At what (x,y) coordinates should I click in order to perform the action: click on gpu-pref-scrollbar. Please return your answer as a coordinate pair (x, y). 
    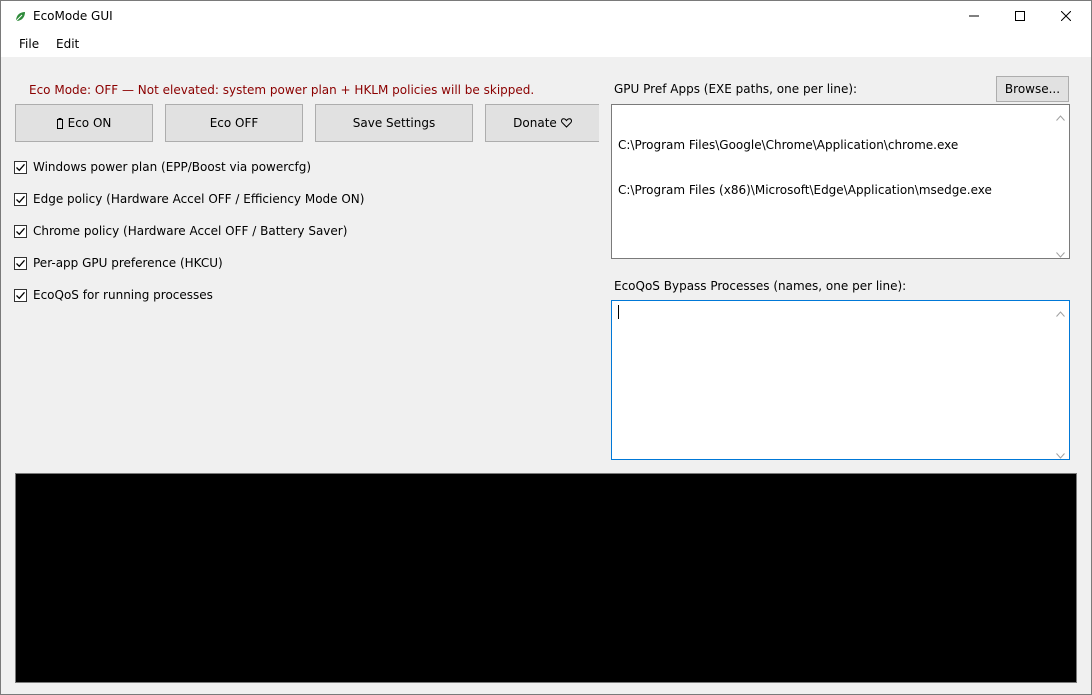
    Looking at the image, I should click on (1060, 181).